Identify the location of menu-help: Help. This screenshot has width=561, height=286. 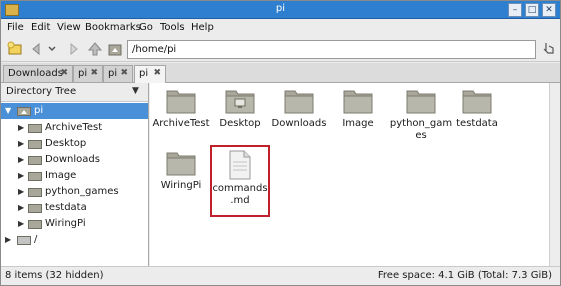
(202, 27).